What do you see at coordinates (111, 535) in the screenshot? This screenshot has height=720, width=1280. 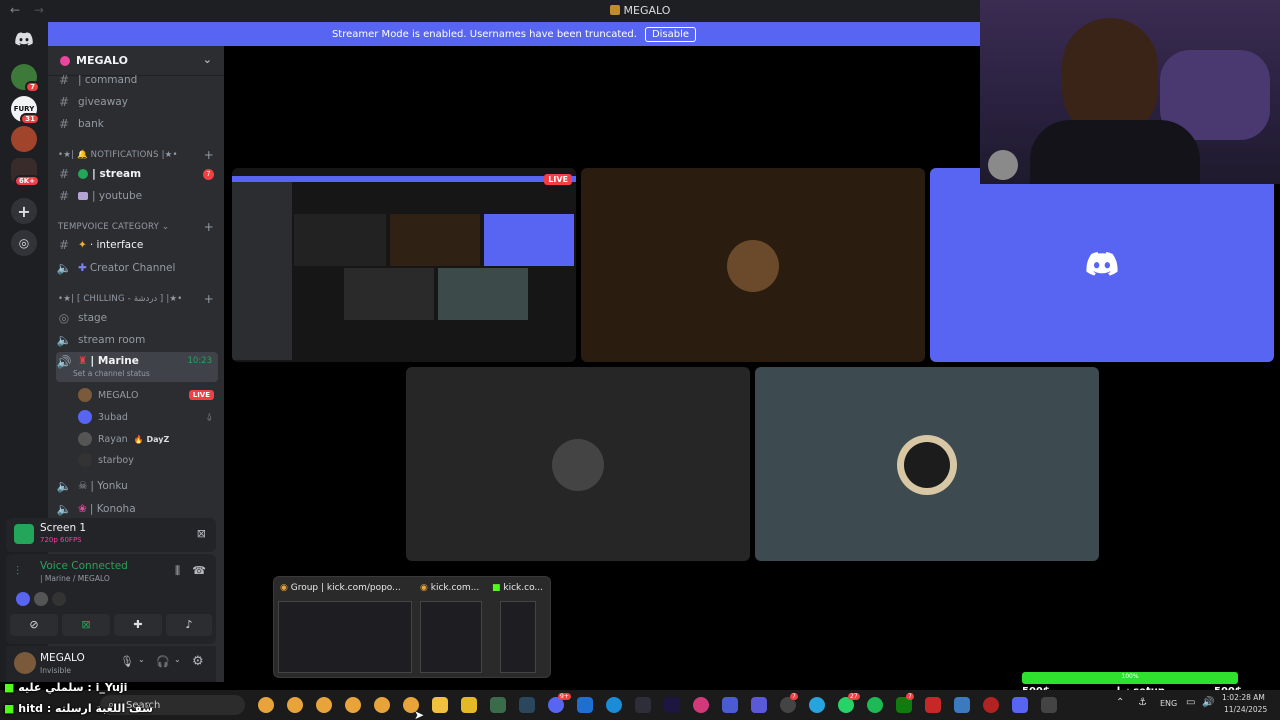 I see `screen-share-panel: Screen 1 720p 60FPS ⊠` at bounding box center [111, 535].